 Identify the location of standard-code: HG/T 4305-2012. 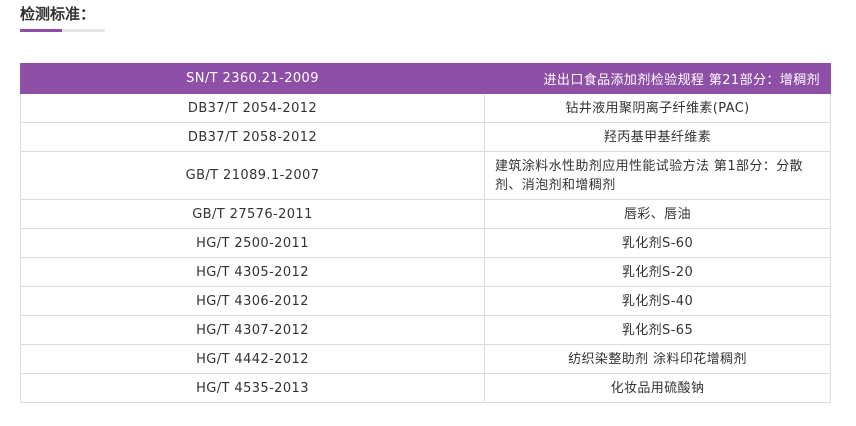
(252, 272).